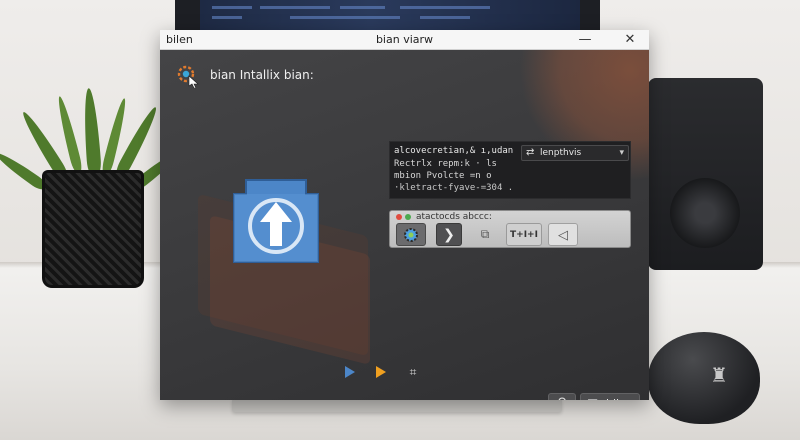 This screenshot has height=440, width=800. I want to click on green-dot-icon, so click(408, 217).